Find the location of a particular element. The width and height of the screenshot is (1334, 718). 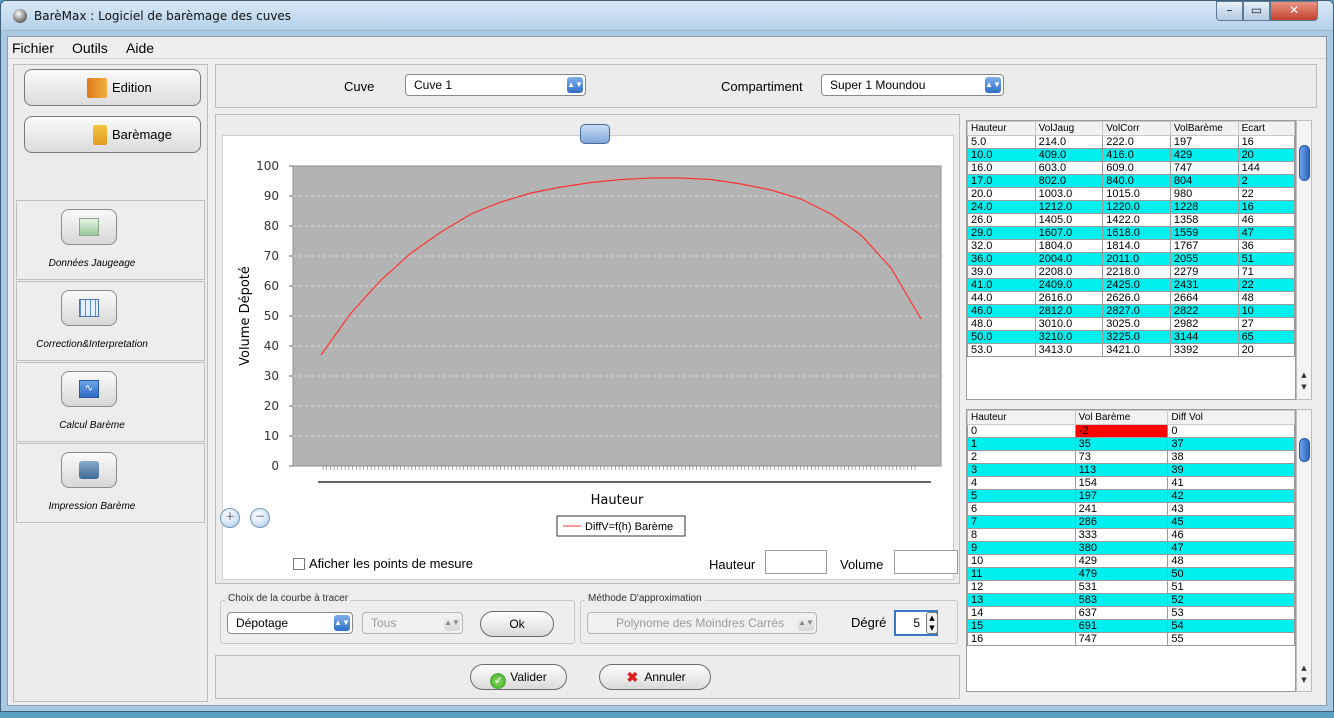

table-cell: 44.0 is located at coordinates (1001, 298).